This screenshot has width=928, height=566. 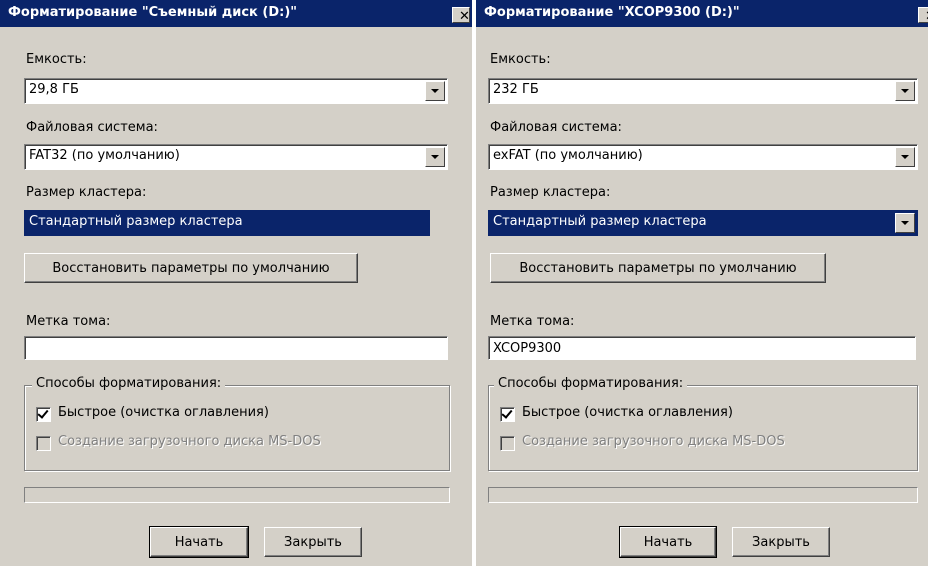 I want to click on capacity-value: 29,8 ГБ, so click(x=54, y=89).